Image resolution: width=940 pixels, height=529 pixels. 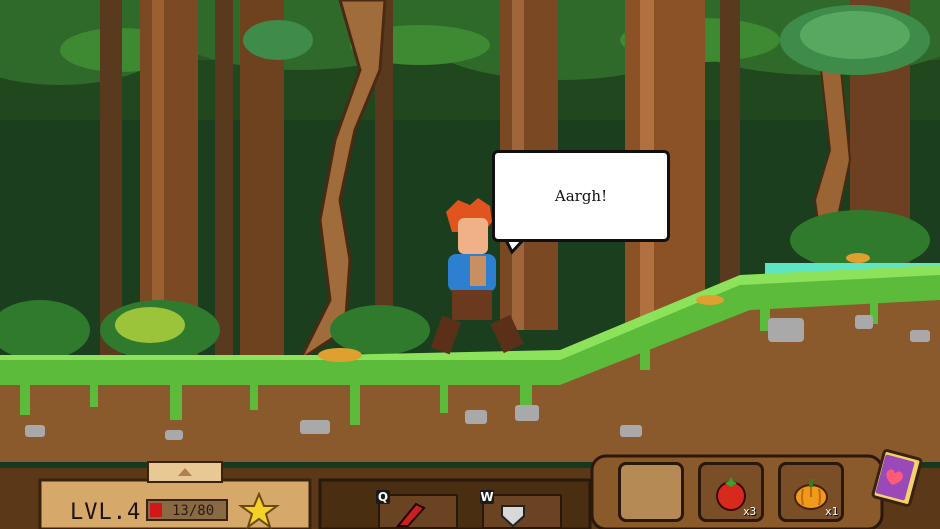 What do you see at coordinates (410, 514) in the screenshot?
I see `red-weapon-icon` at bounding box center [410, 514].